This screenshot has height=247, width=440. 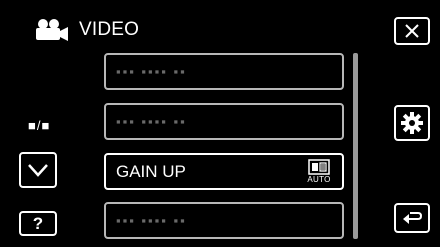 I want to click on back-button, so click(x=412, y=218).